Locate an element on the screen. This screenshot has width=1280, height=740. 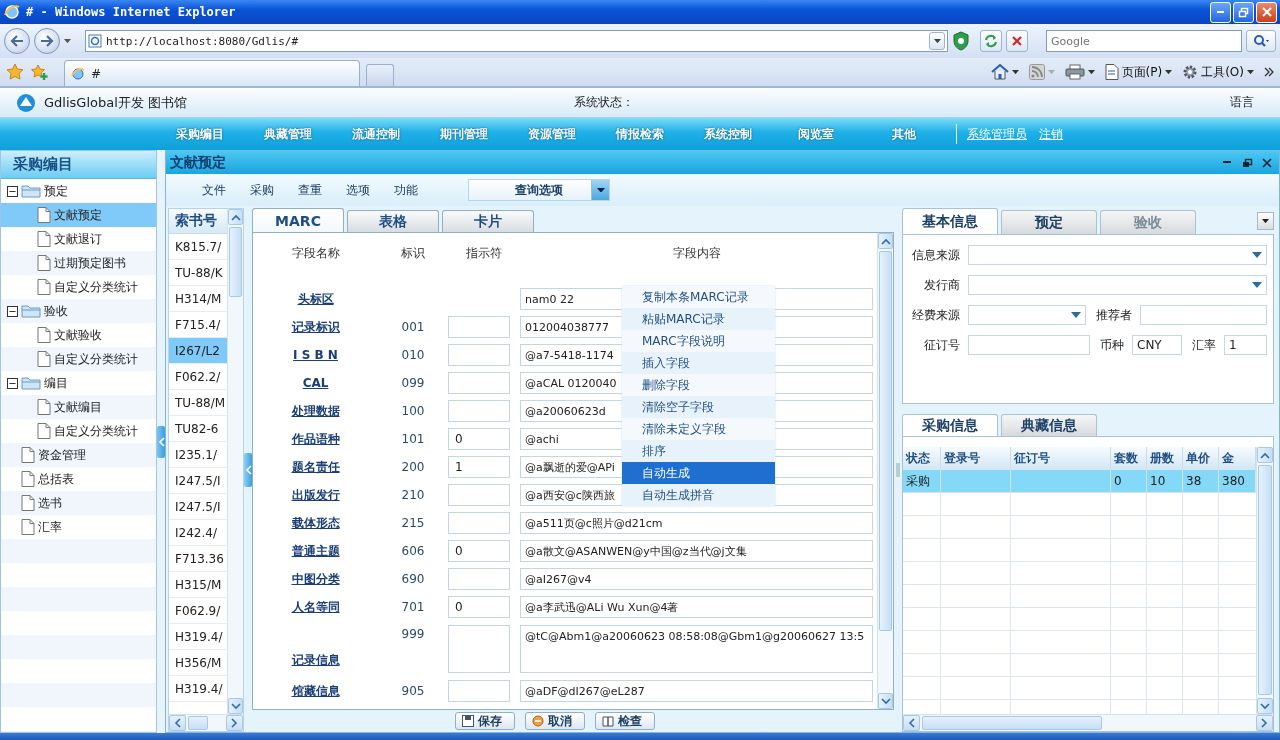
field-name-link: 作品语种 is located at coordinates (315, 439).